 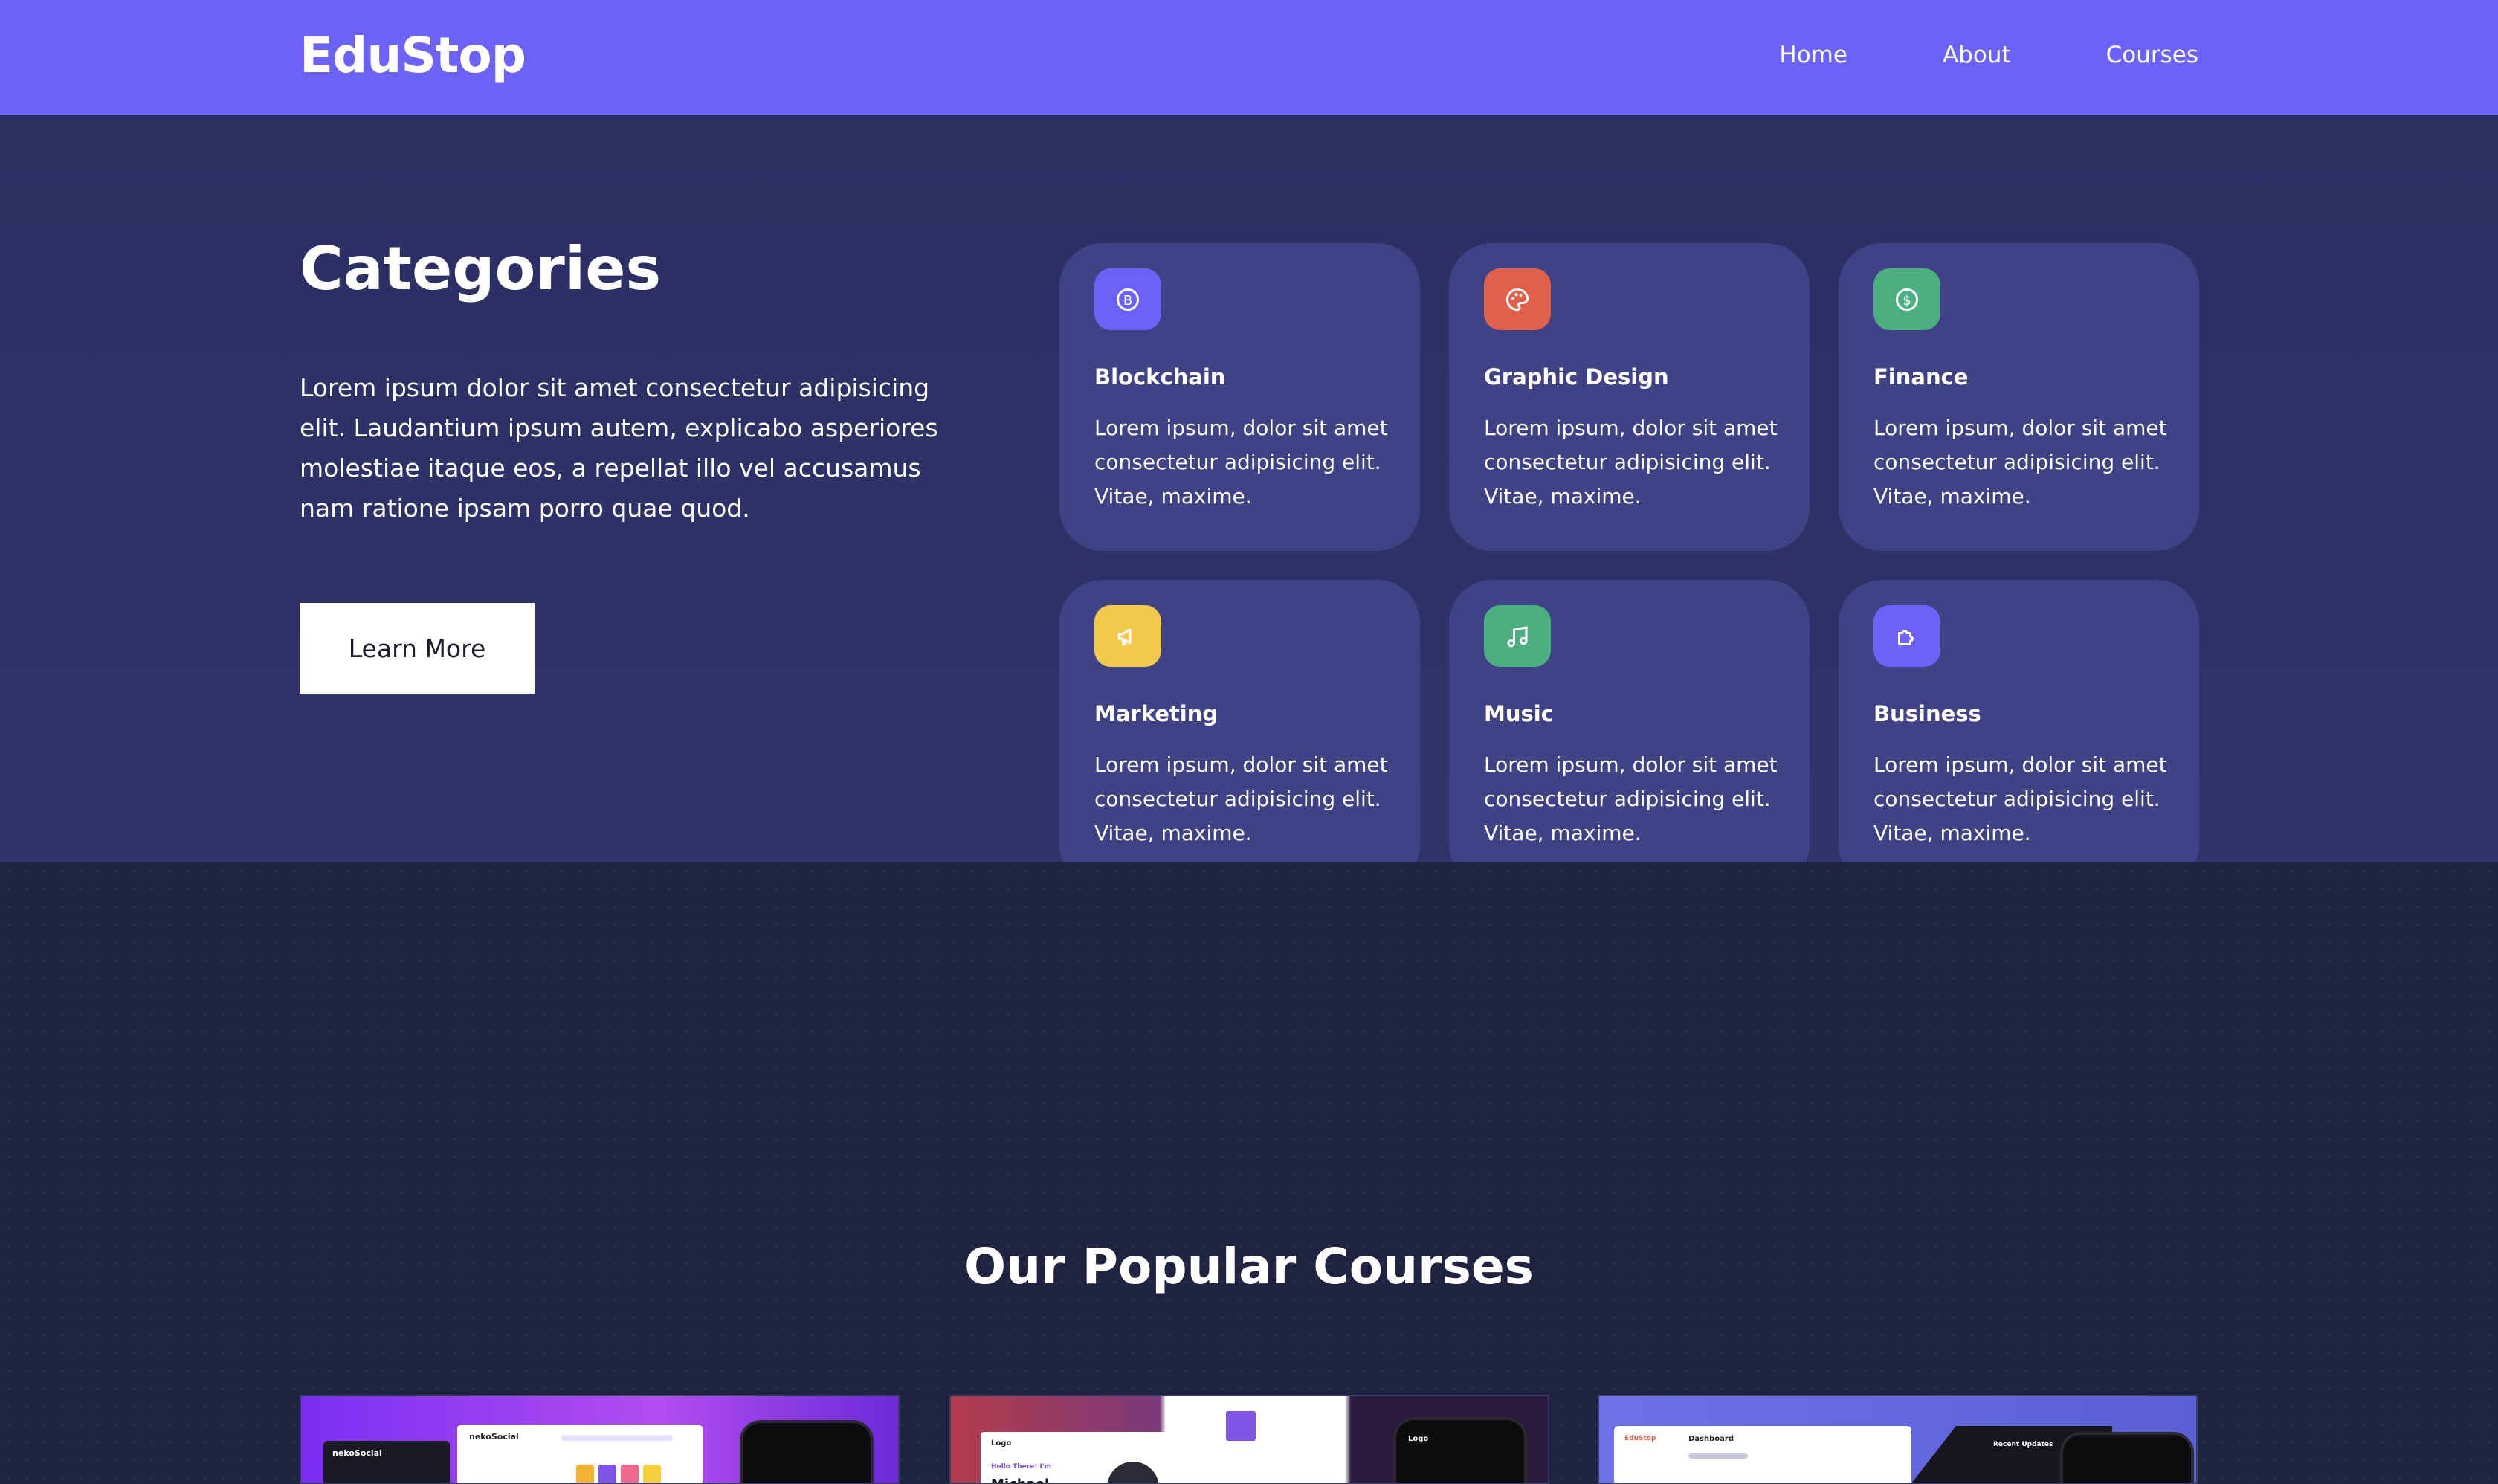 What do you see at coordinates (1640, 1438) in the screenshot?
I see `thumb-label: EduStop` at bounding box center [1640, 1438].